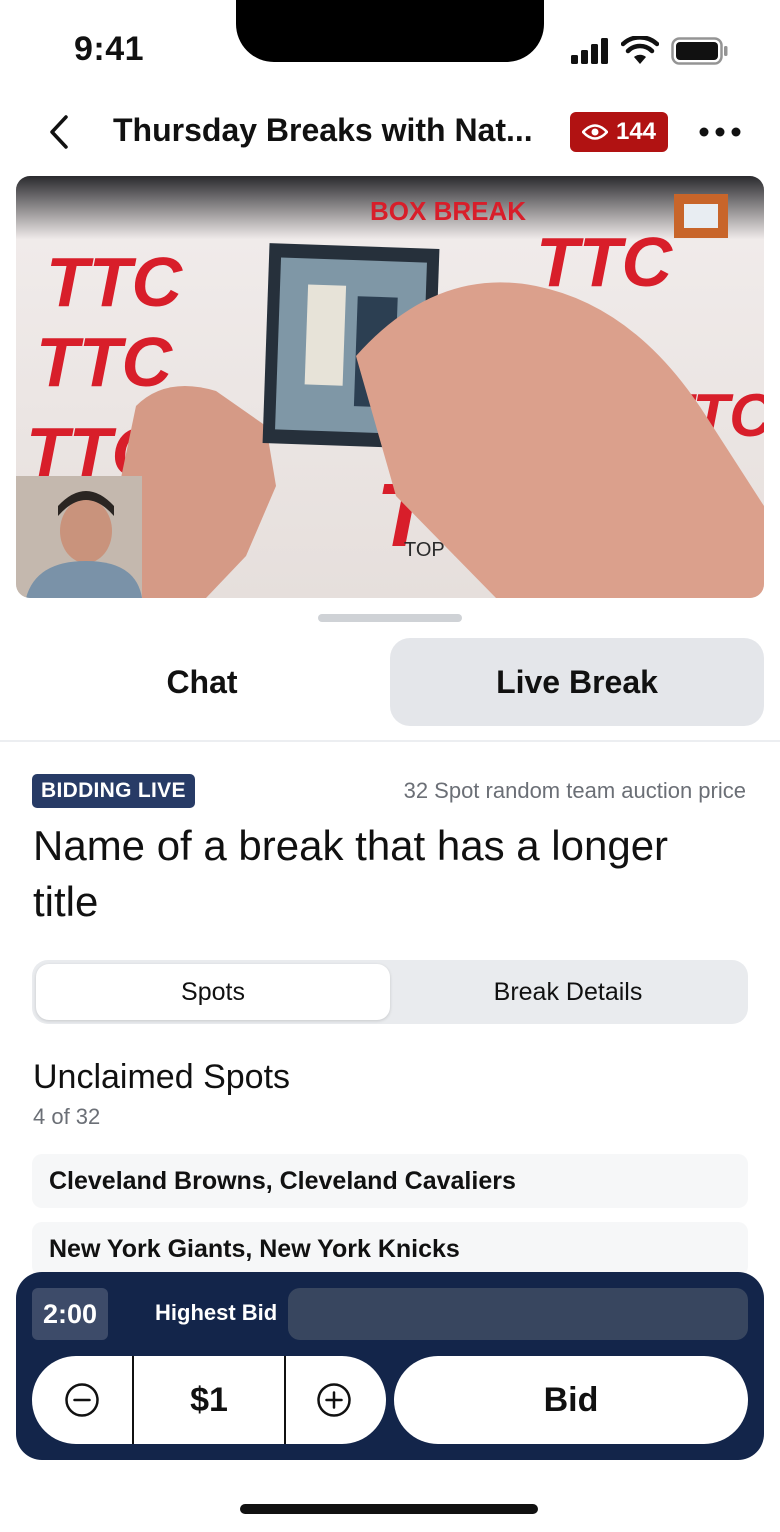 Image resolution: width=780 pixels, height=1532 pixels. Describe the element at coordinates (162, 1077) in the screenshot. I see `unclaimed-spots-heading: Unclaimed Spots` at that location.